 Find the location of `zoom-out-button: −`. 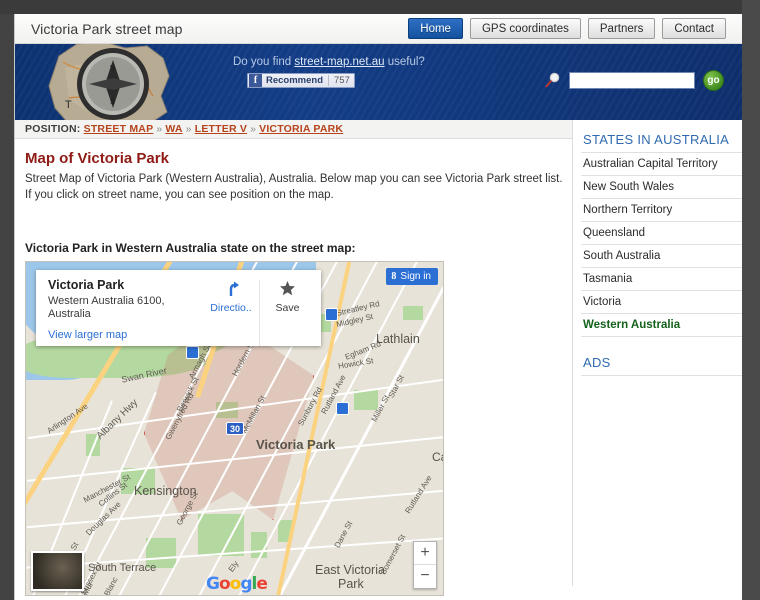

zoom-out-button: − is located at coordinates (425, 576).